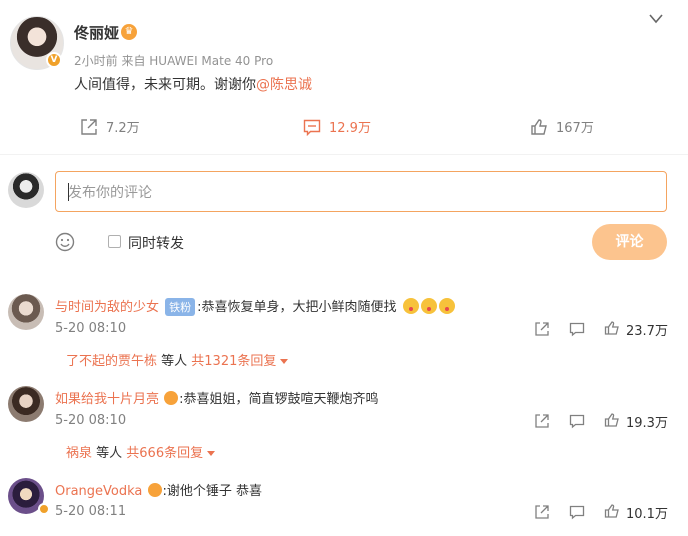 The width and height of the screenshot is (688, 536). What do you see at coordinates (180, 307) in the screenshot?
I see `fan-badge: 铁粉` at bounding box center [180, 307].